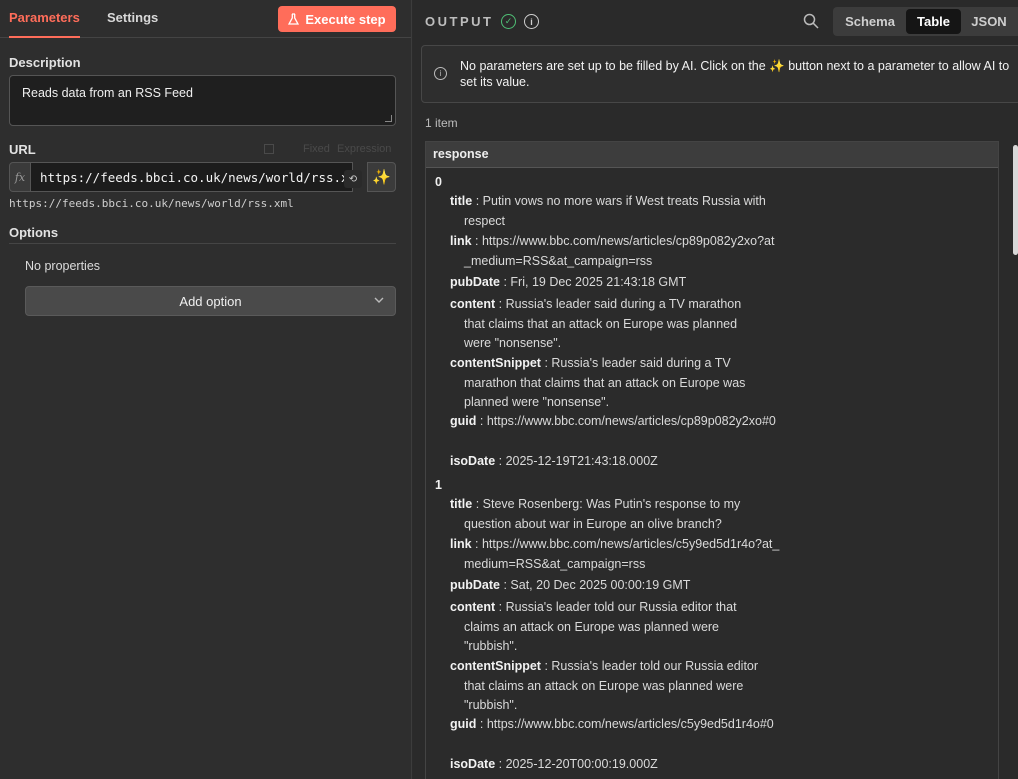  I want to click on view-json-button: JSON, so click(989, 21).